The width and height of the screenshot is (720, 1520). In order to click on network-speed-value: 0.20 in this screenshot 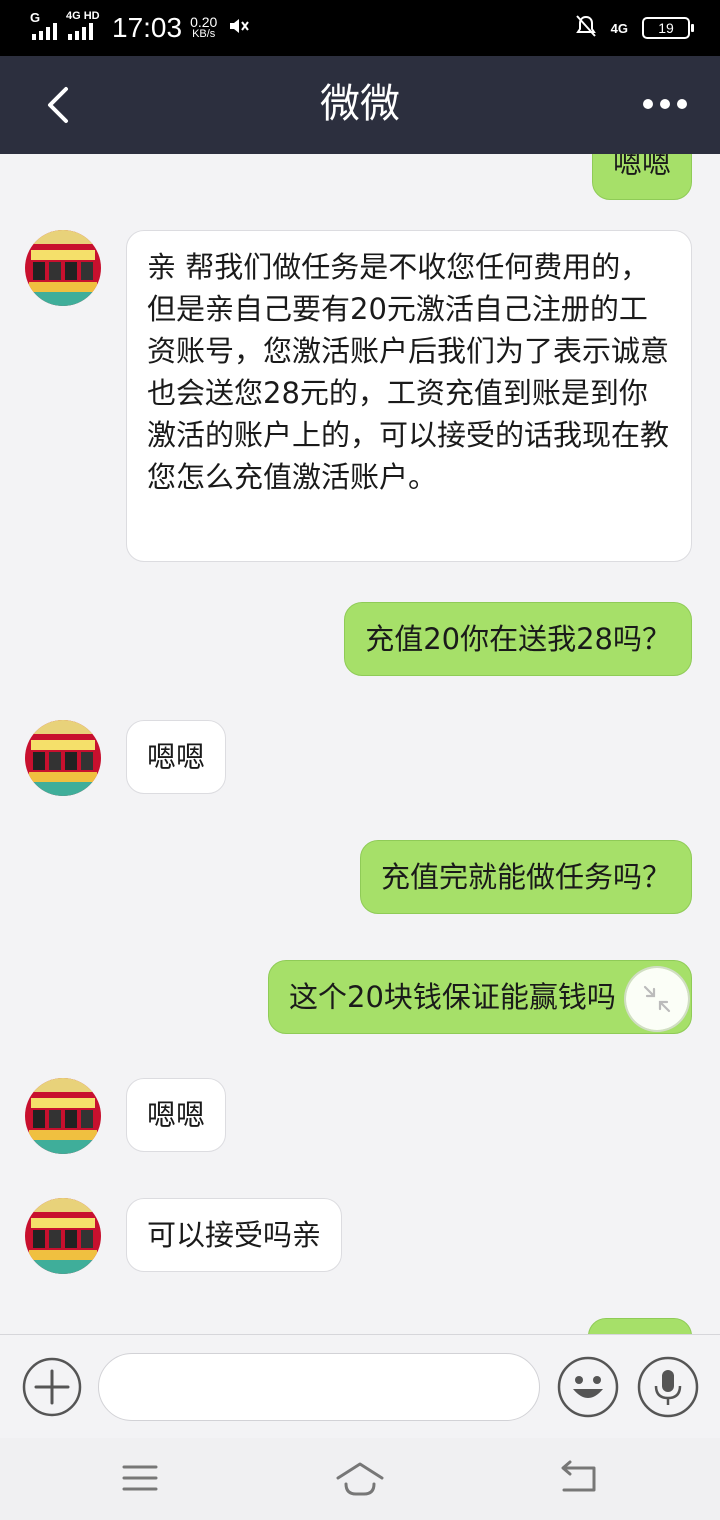, I will do `click(204, 22)`.